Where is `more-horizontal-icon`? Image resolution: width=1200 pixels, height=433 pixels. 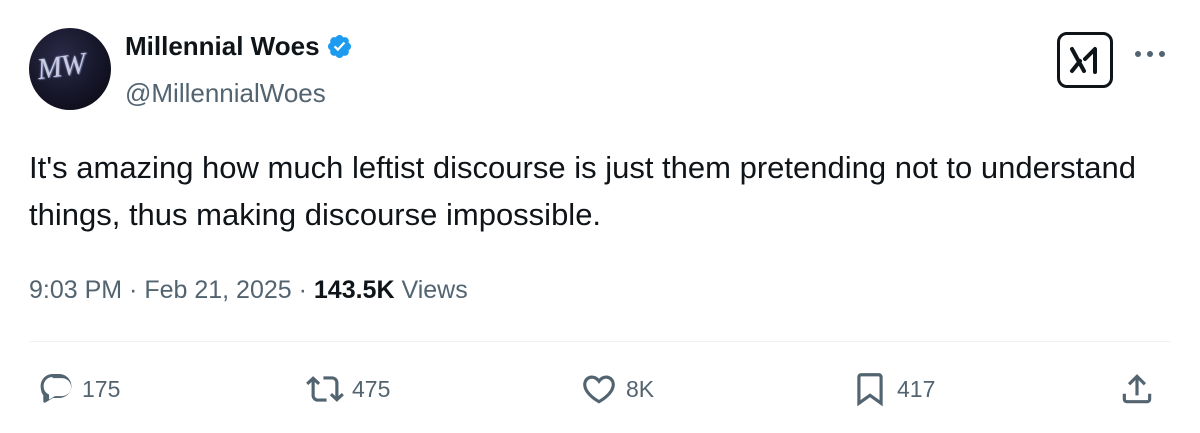 more-horizontal-icon is located at coordinates (1150, 54).